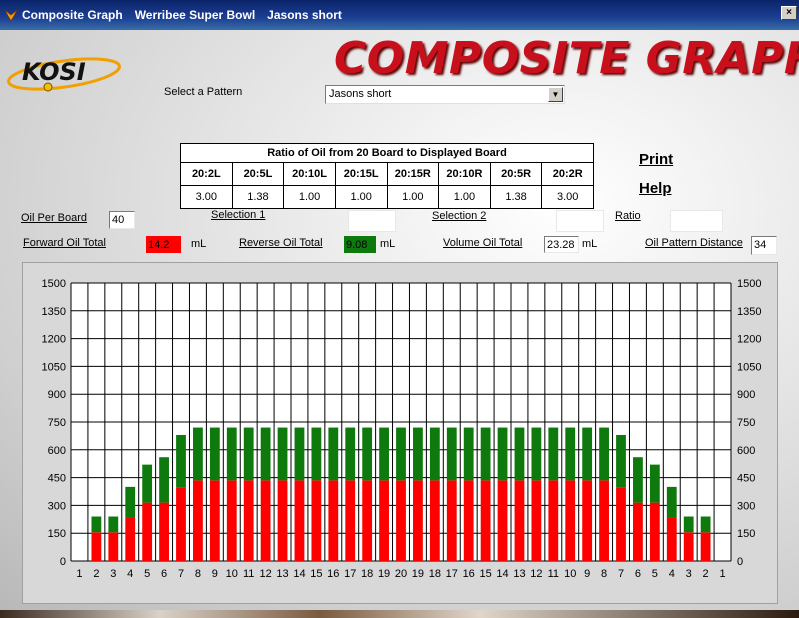  I want to click on volume-oil-value: 23.28, so click(561, 244).